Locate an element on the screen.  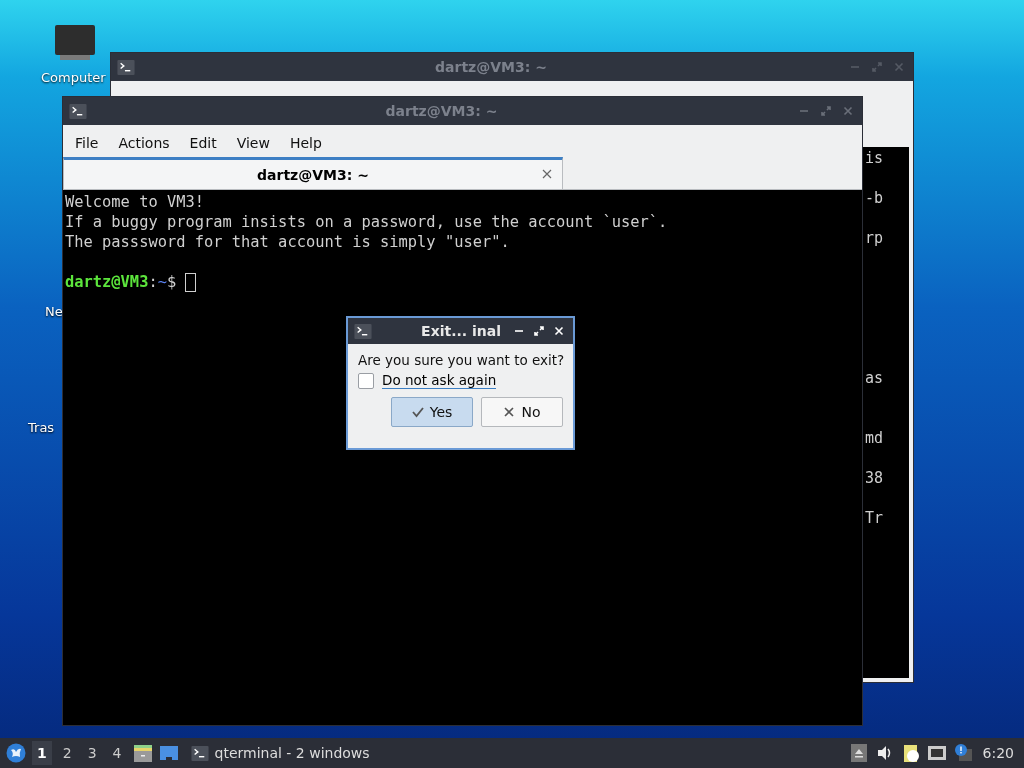
desktop-icon-label: Tras is located at coordinates (41, 427).